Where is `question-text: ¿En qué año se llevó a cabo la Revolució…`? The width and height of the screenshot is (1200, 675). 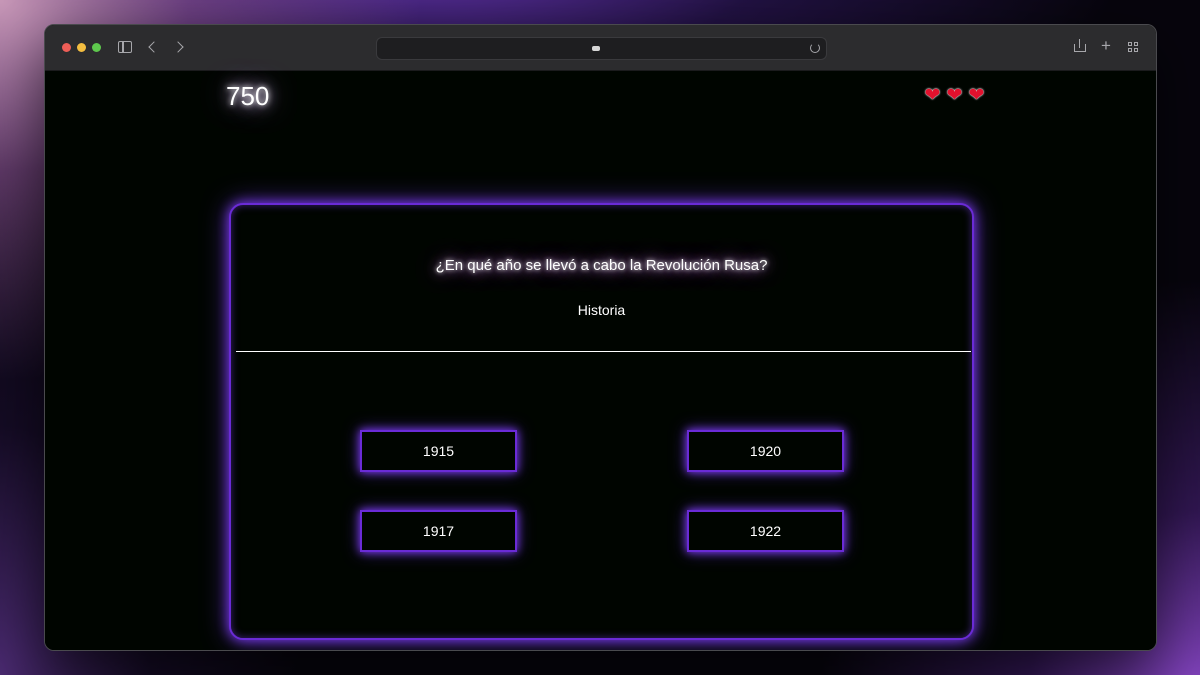 question-text: ¿En qué año se llevó a cabo la Revolució… is located at coordinates (601, 265).